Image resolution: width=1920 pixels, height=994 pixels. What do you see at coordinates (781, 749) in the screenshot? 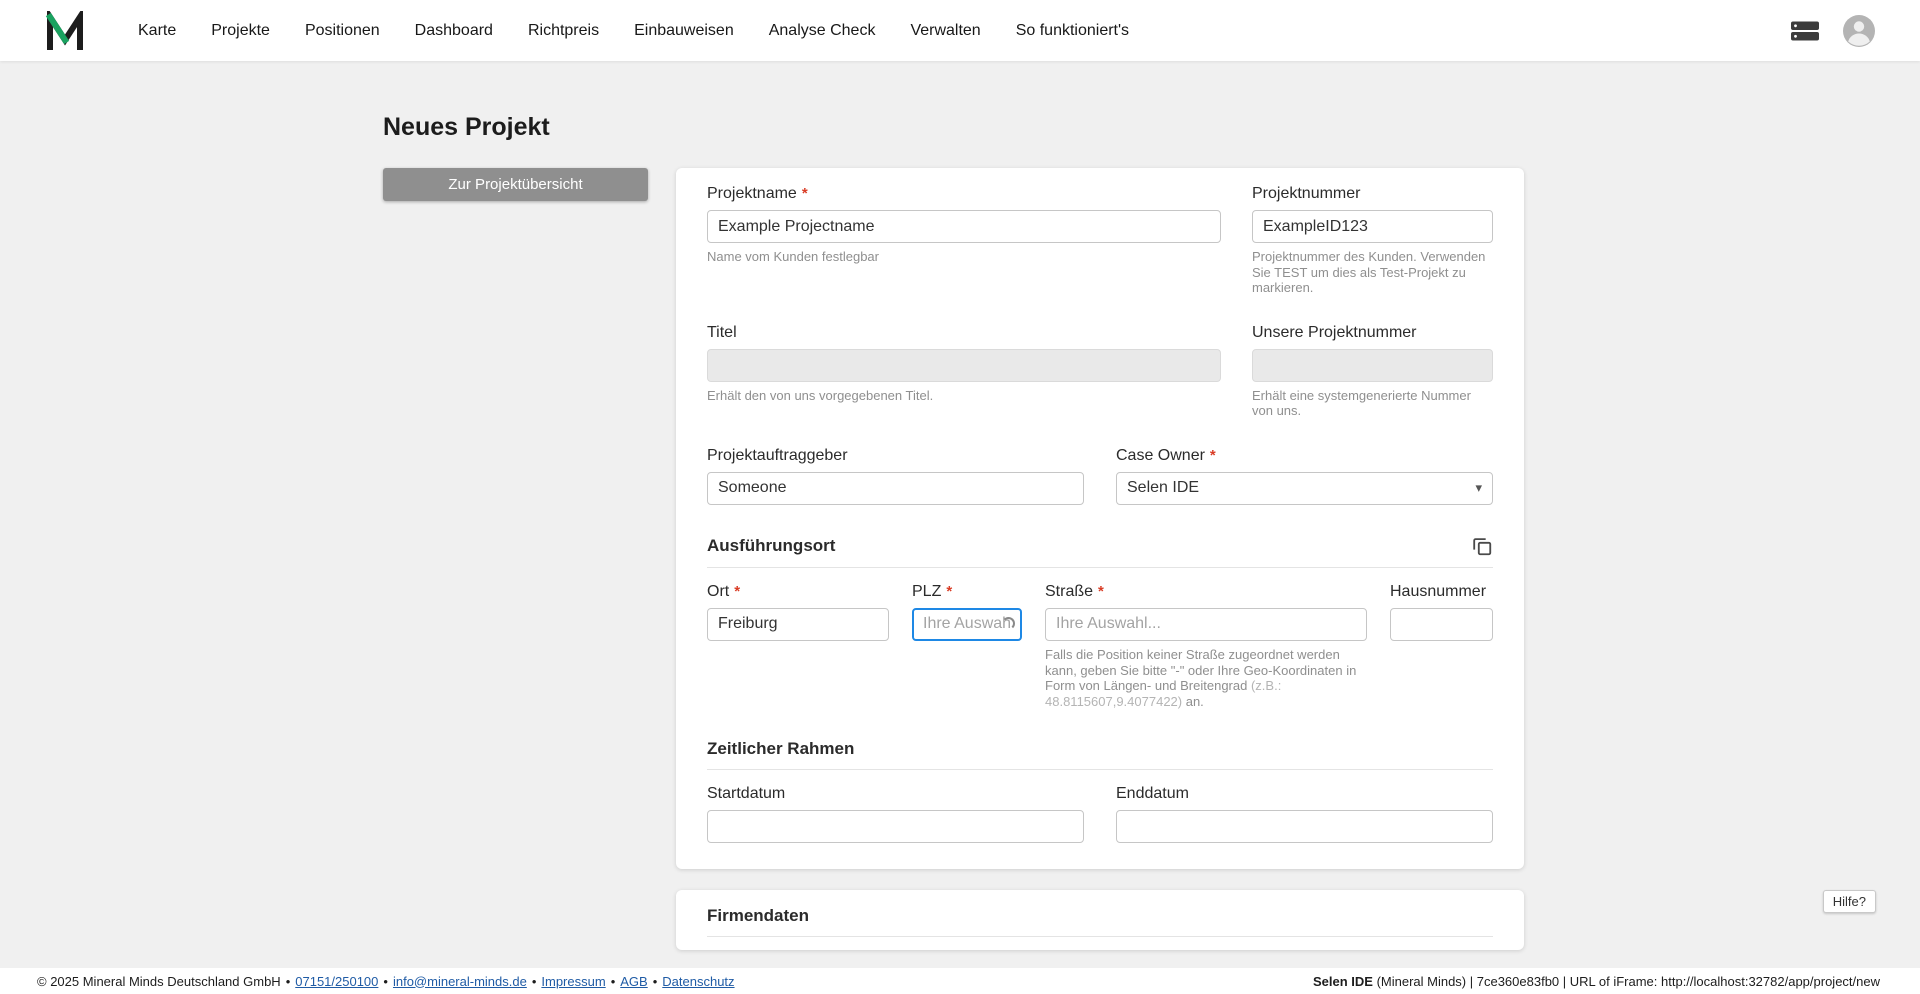
I see `section-title: Zeitlicher Rahmen` at bounding box center [781, 749].